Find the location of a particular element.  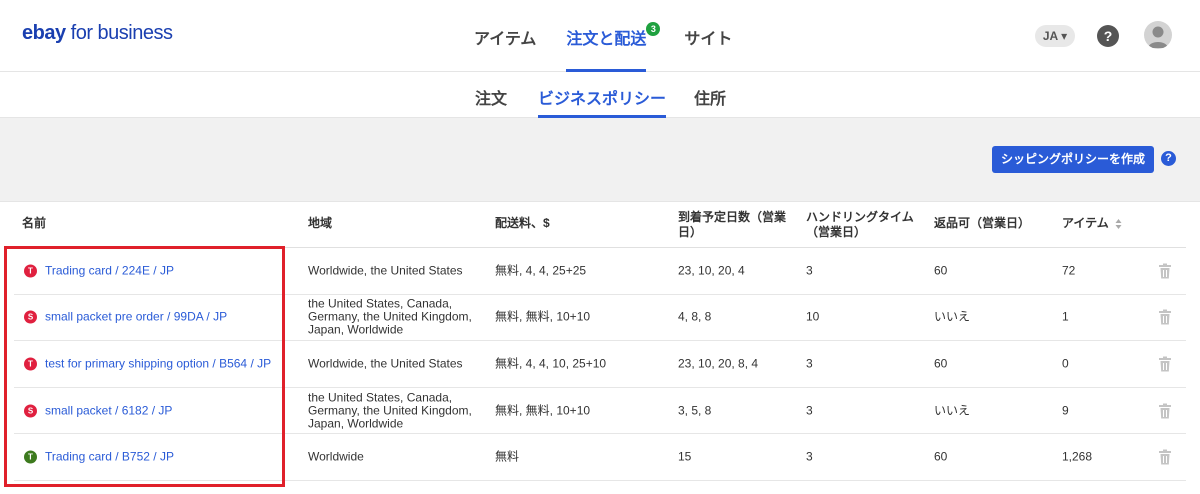

region-cell: Worldwide is located at coordinates (336, 456).